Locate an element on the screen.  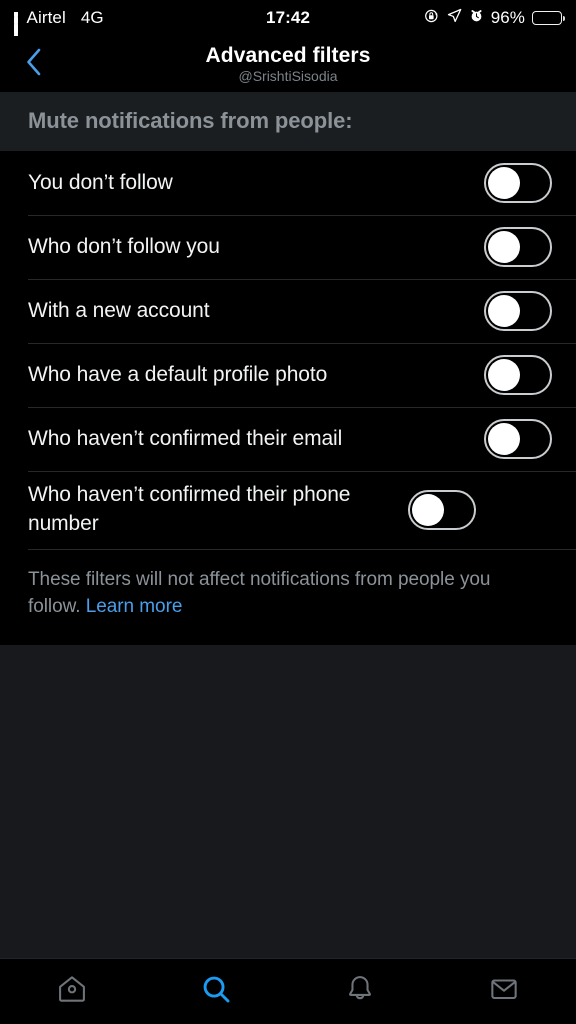
chevron-left-icon is located at coordinates (34, 64).